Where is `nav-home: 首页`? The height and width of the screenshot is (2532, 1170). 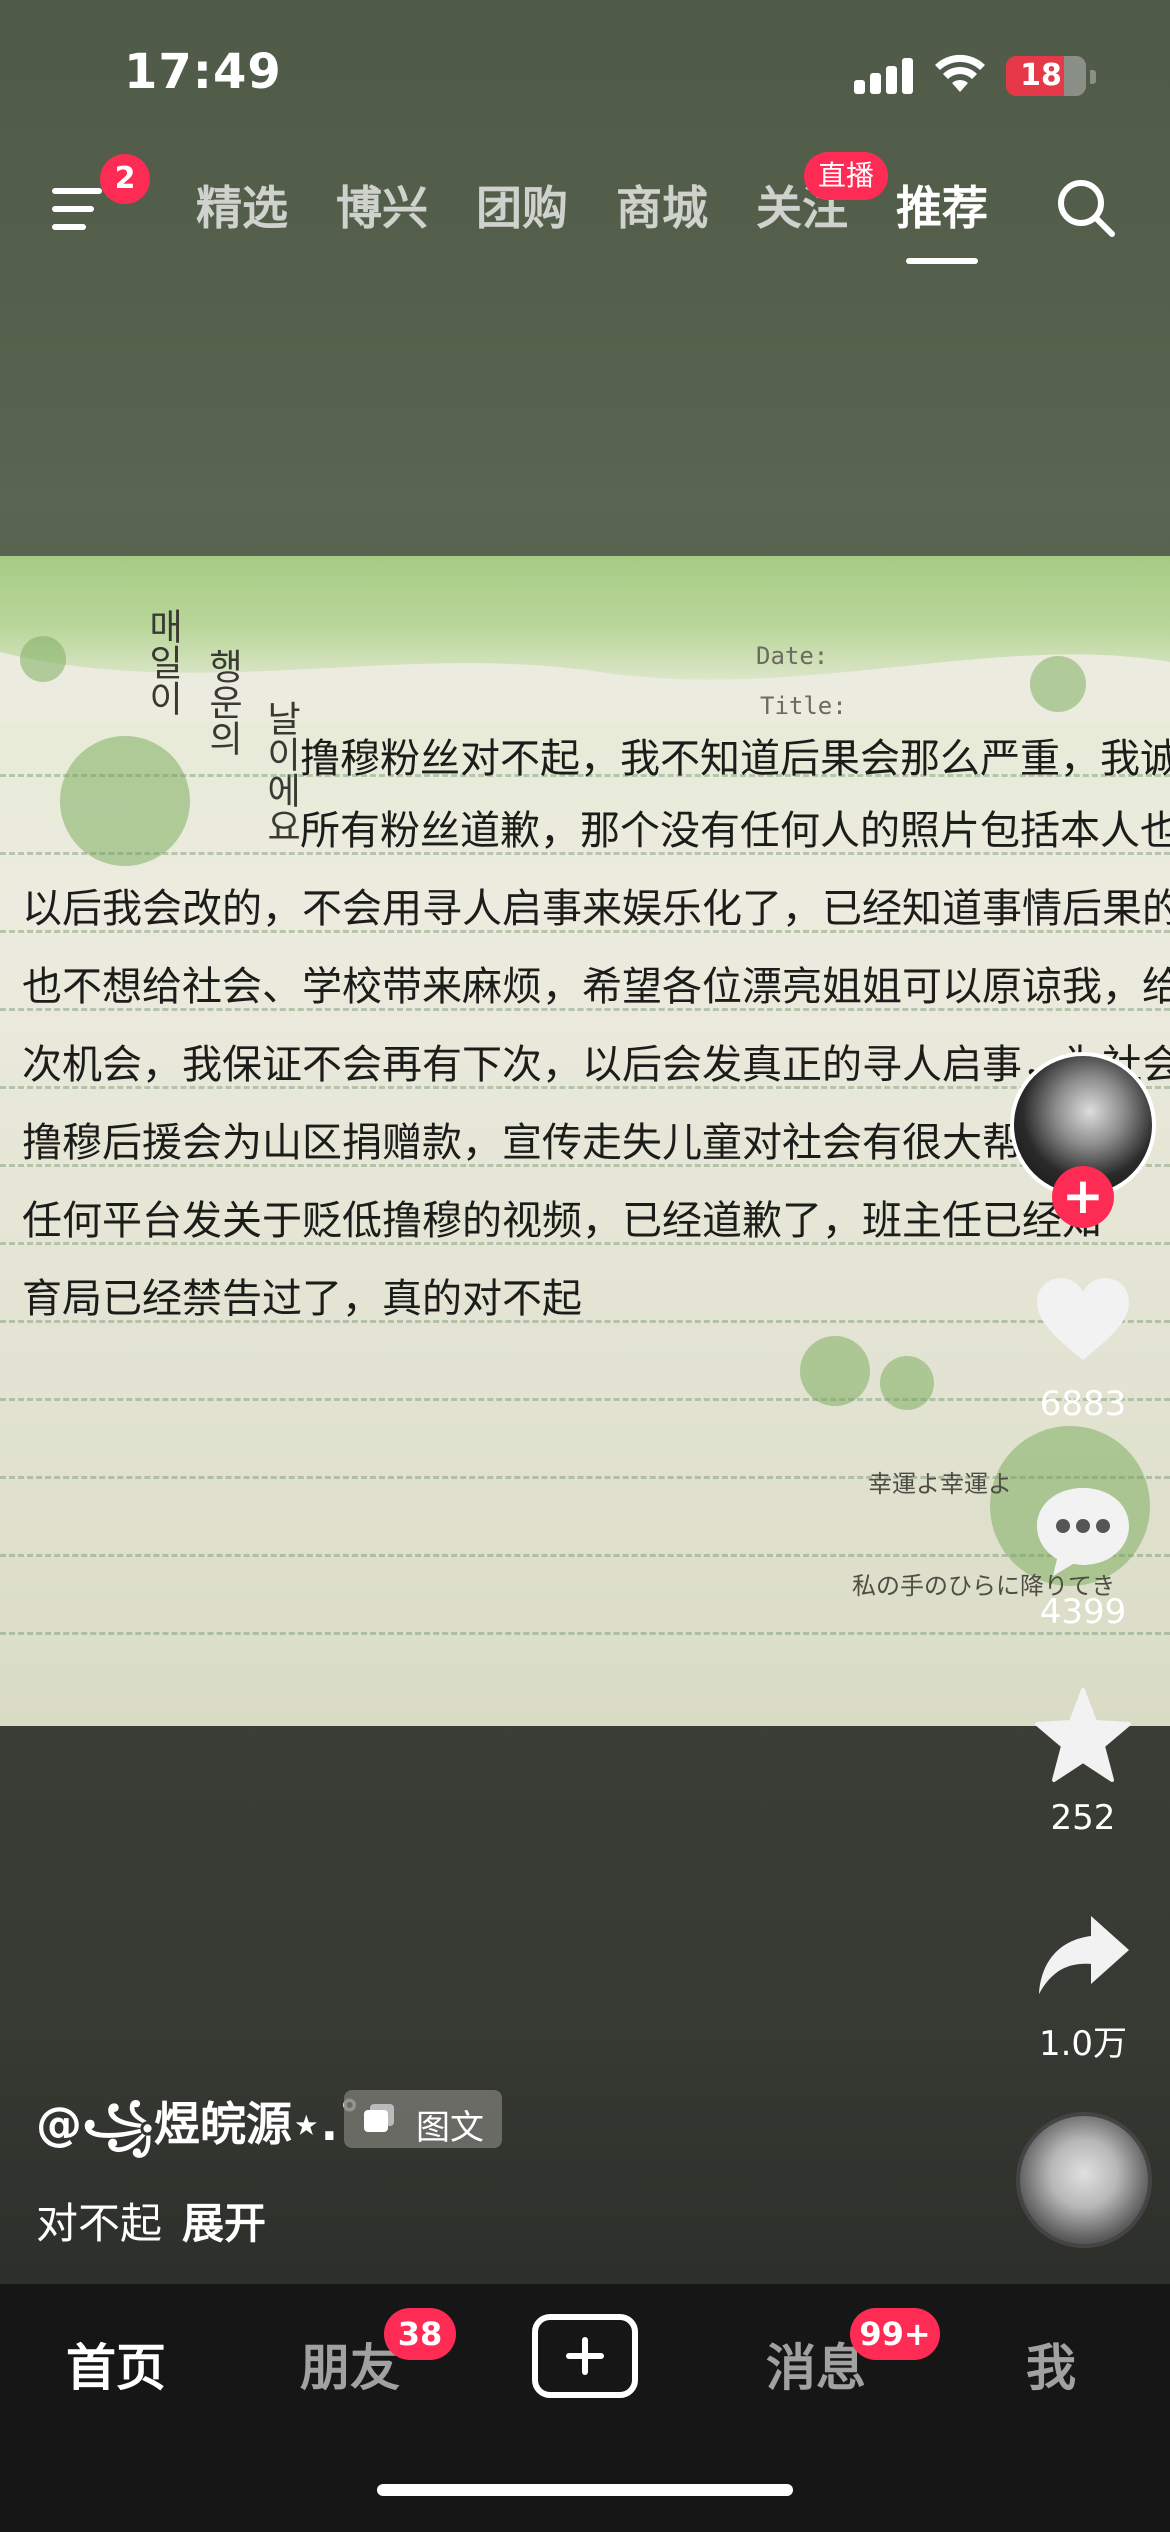 nav-home: 首页 is located at coordinates (116, 2364).